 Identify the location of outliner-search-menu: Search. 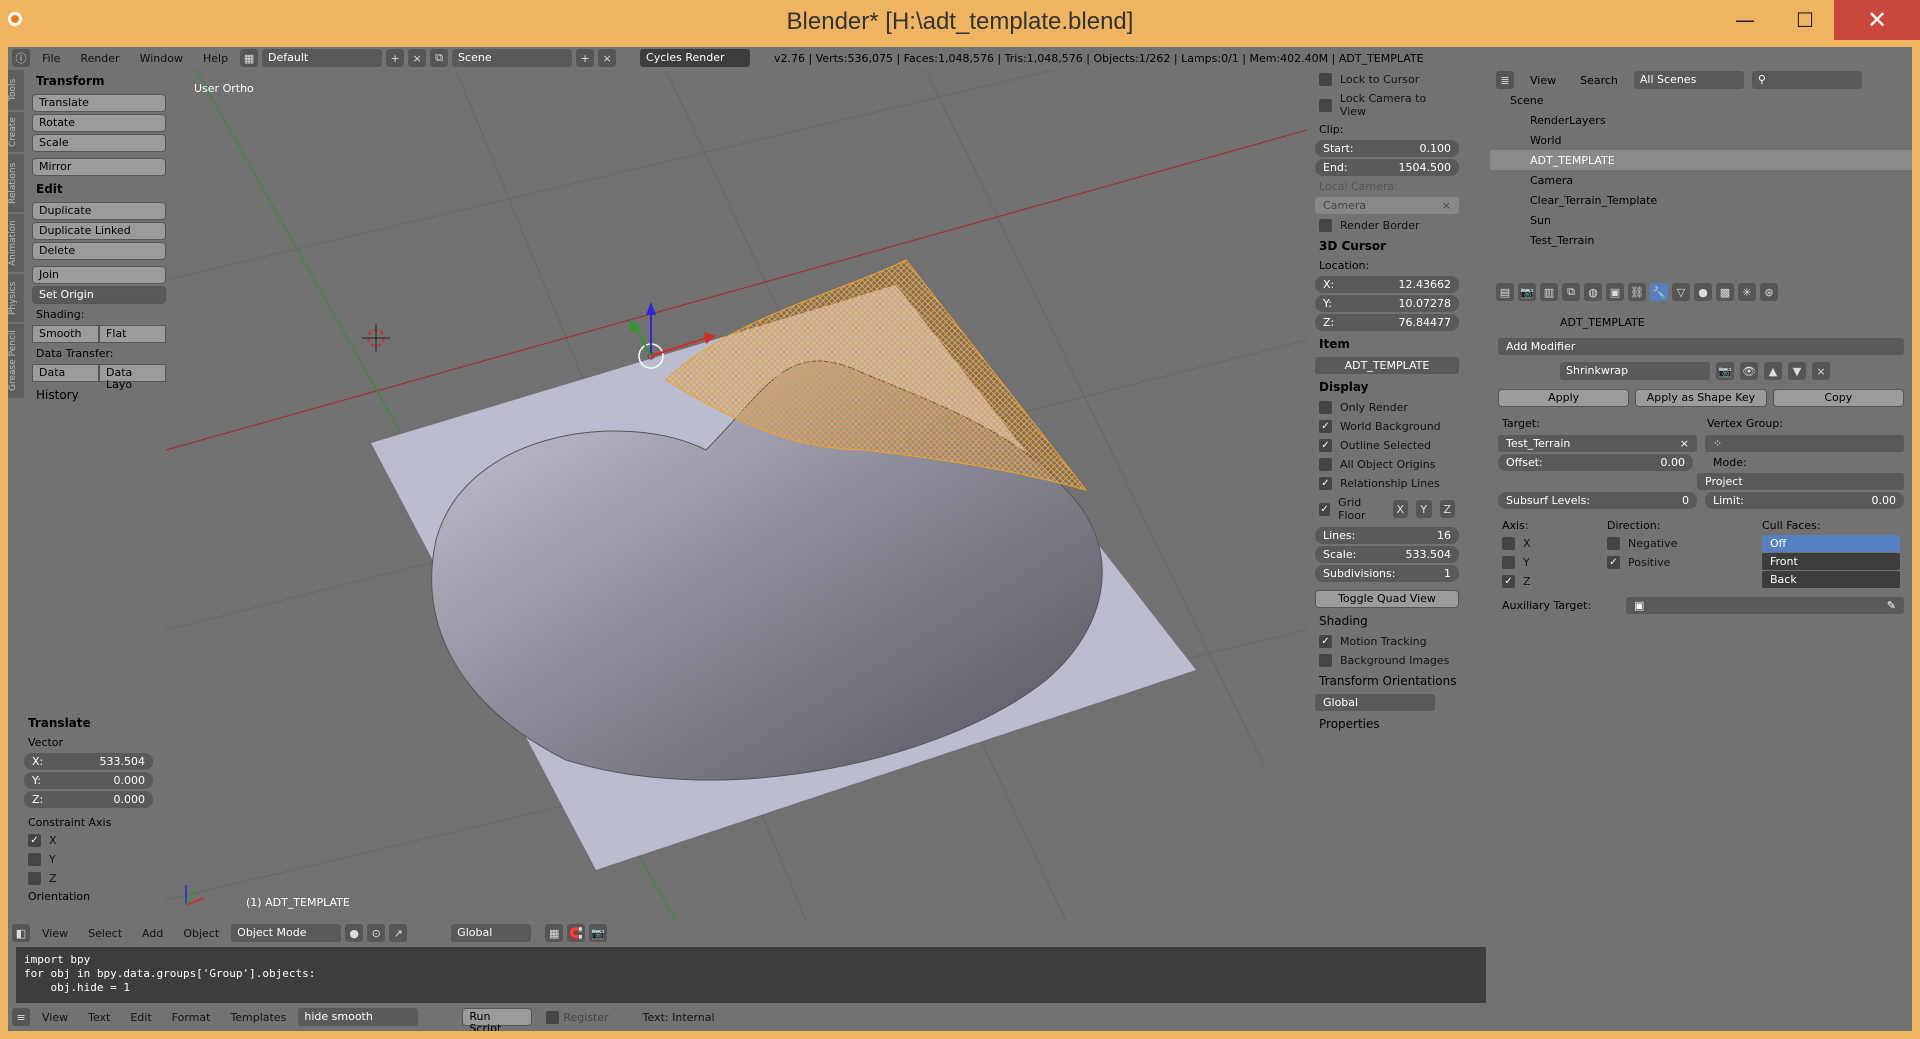
(1599, 80).